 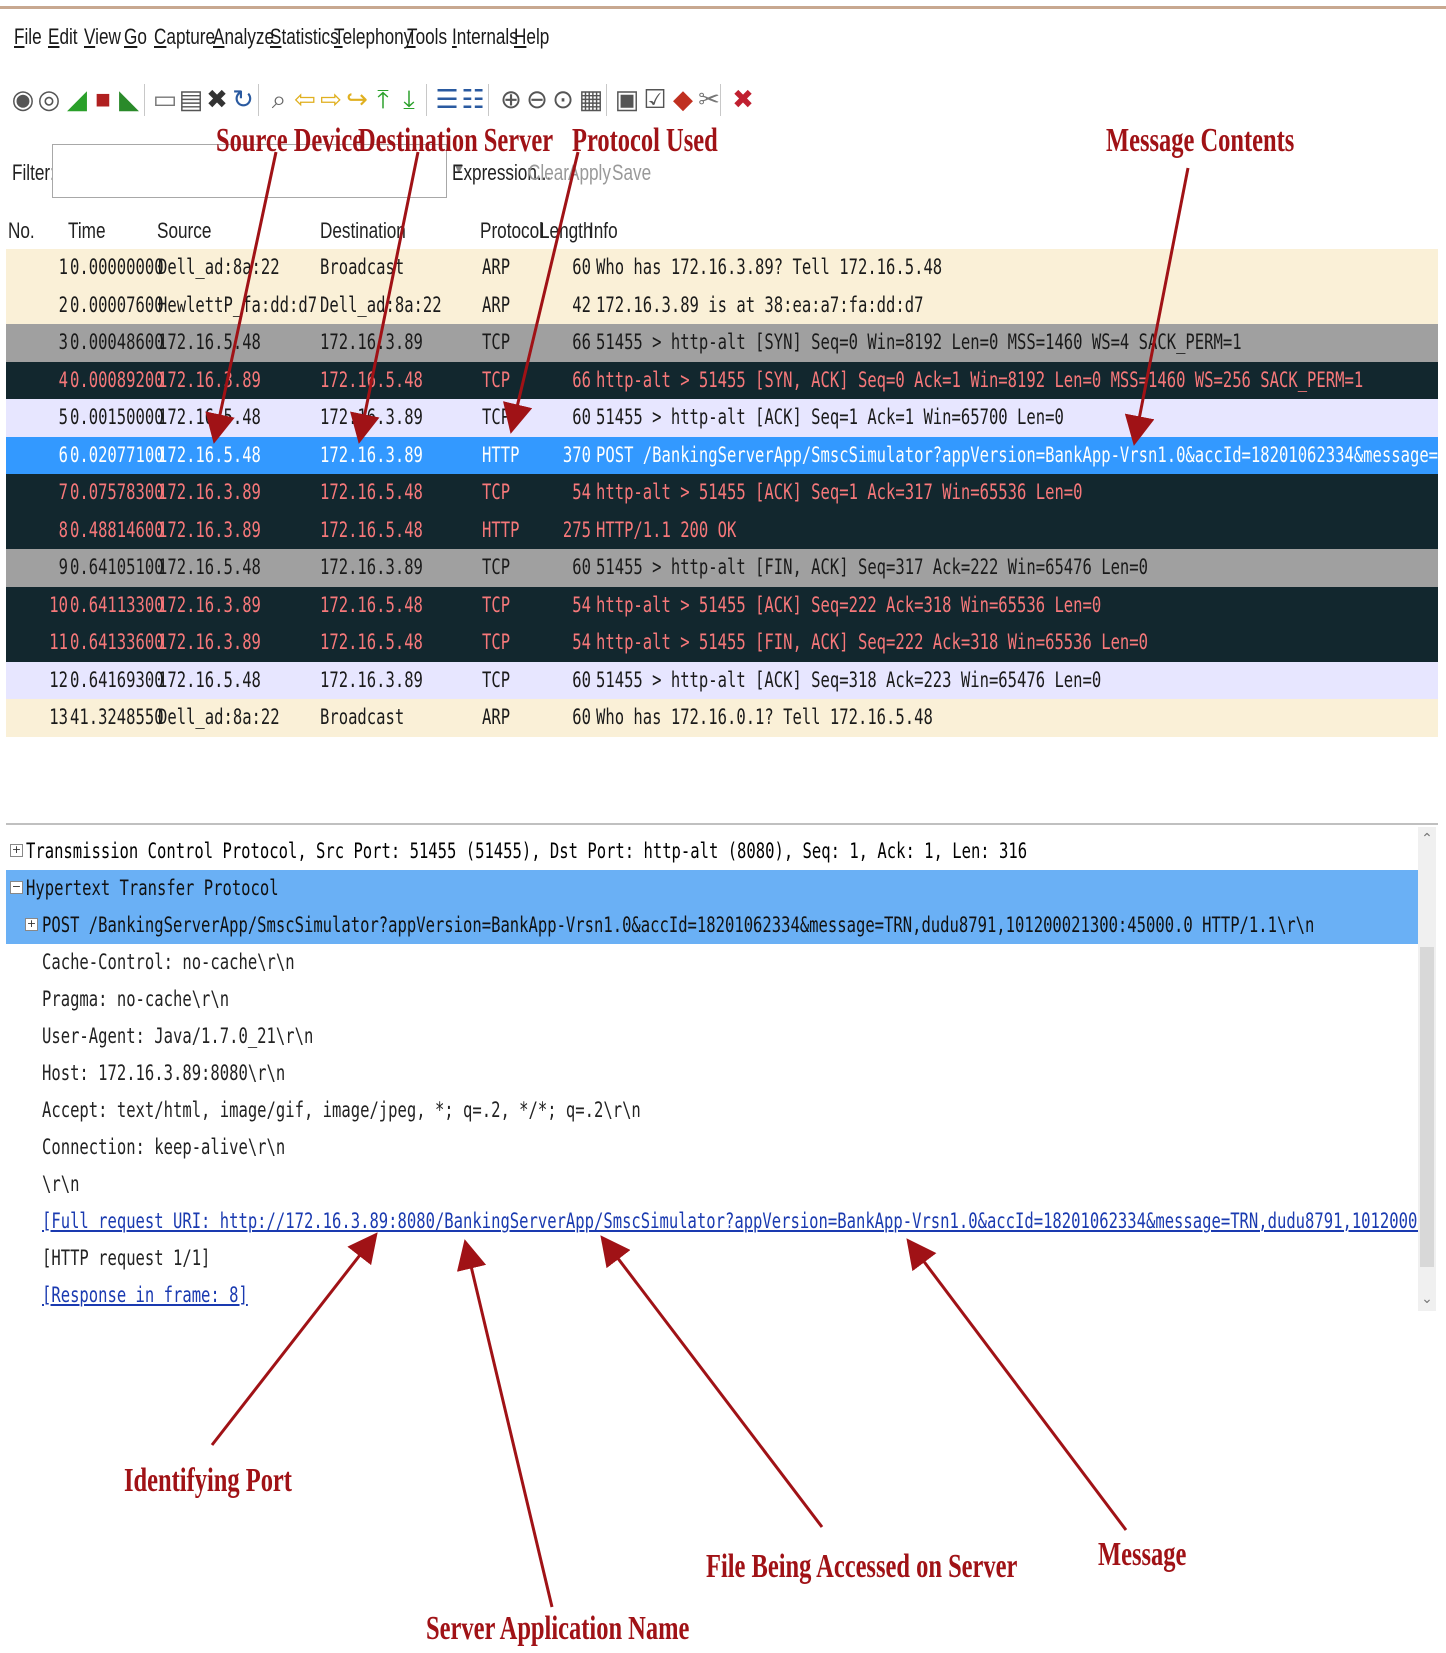 I want to click on annotation-protocol-used: Protocol Used, so click(x=645, y=140).